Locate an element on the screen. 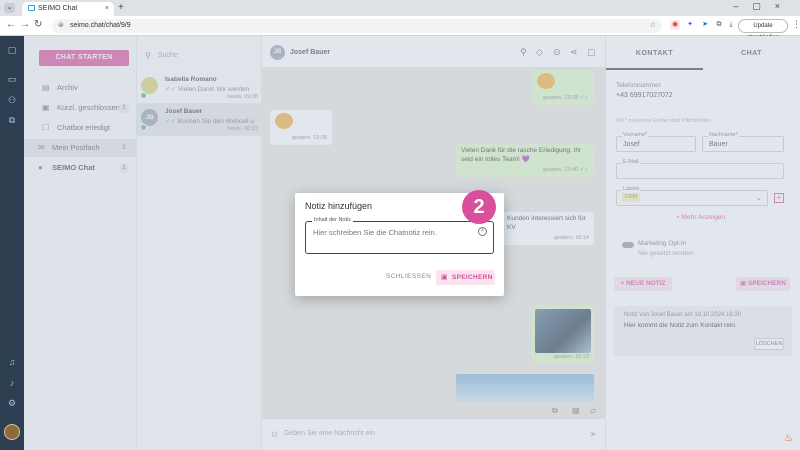 Image resolution: width=800 pixels, height=450 pixels. save-button-label: SPEICHERN is located at coordinates (472, 277).